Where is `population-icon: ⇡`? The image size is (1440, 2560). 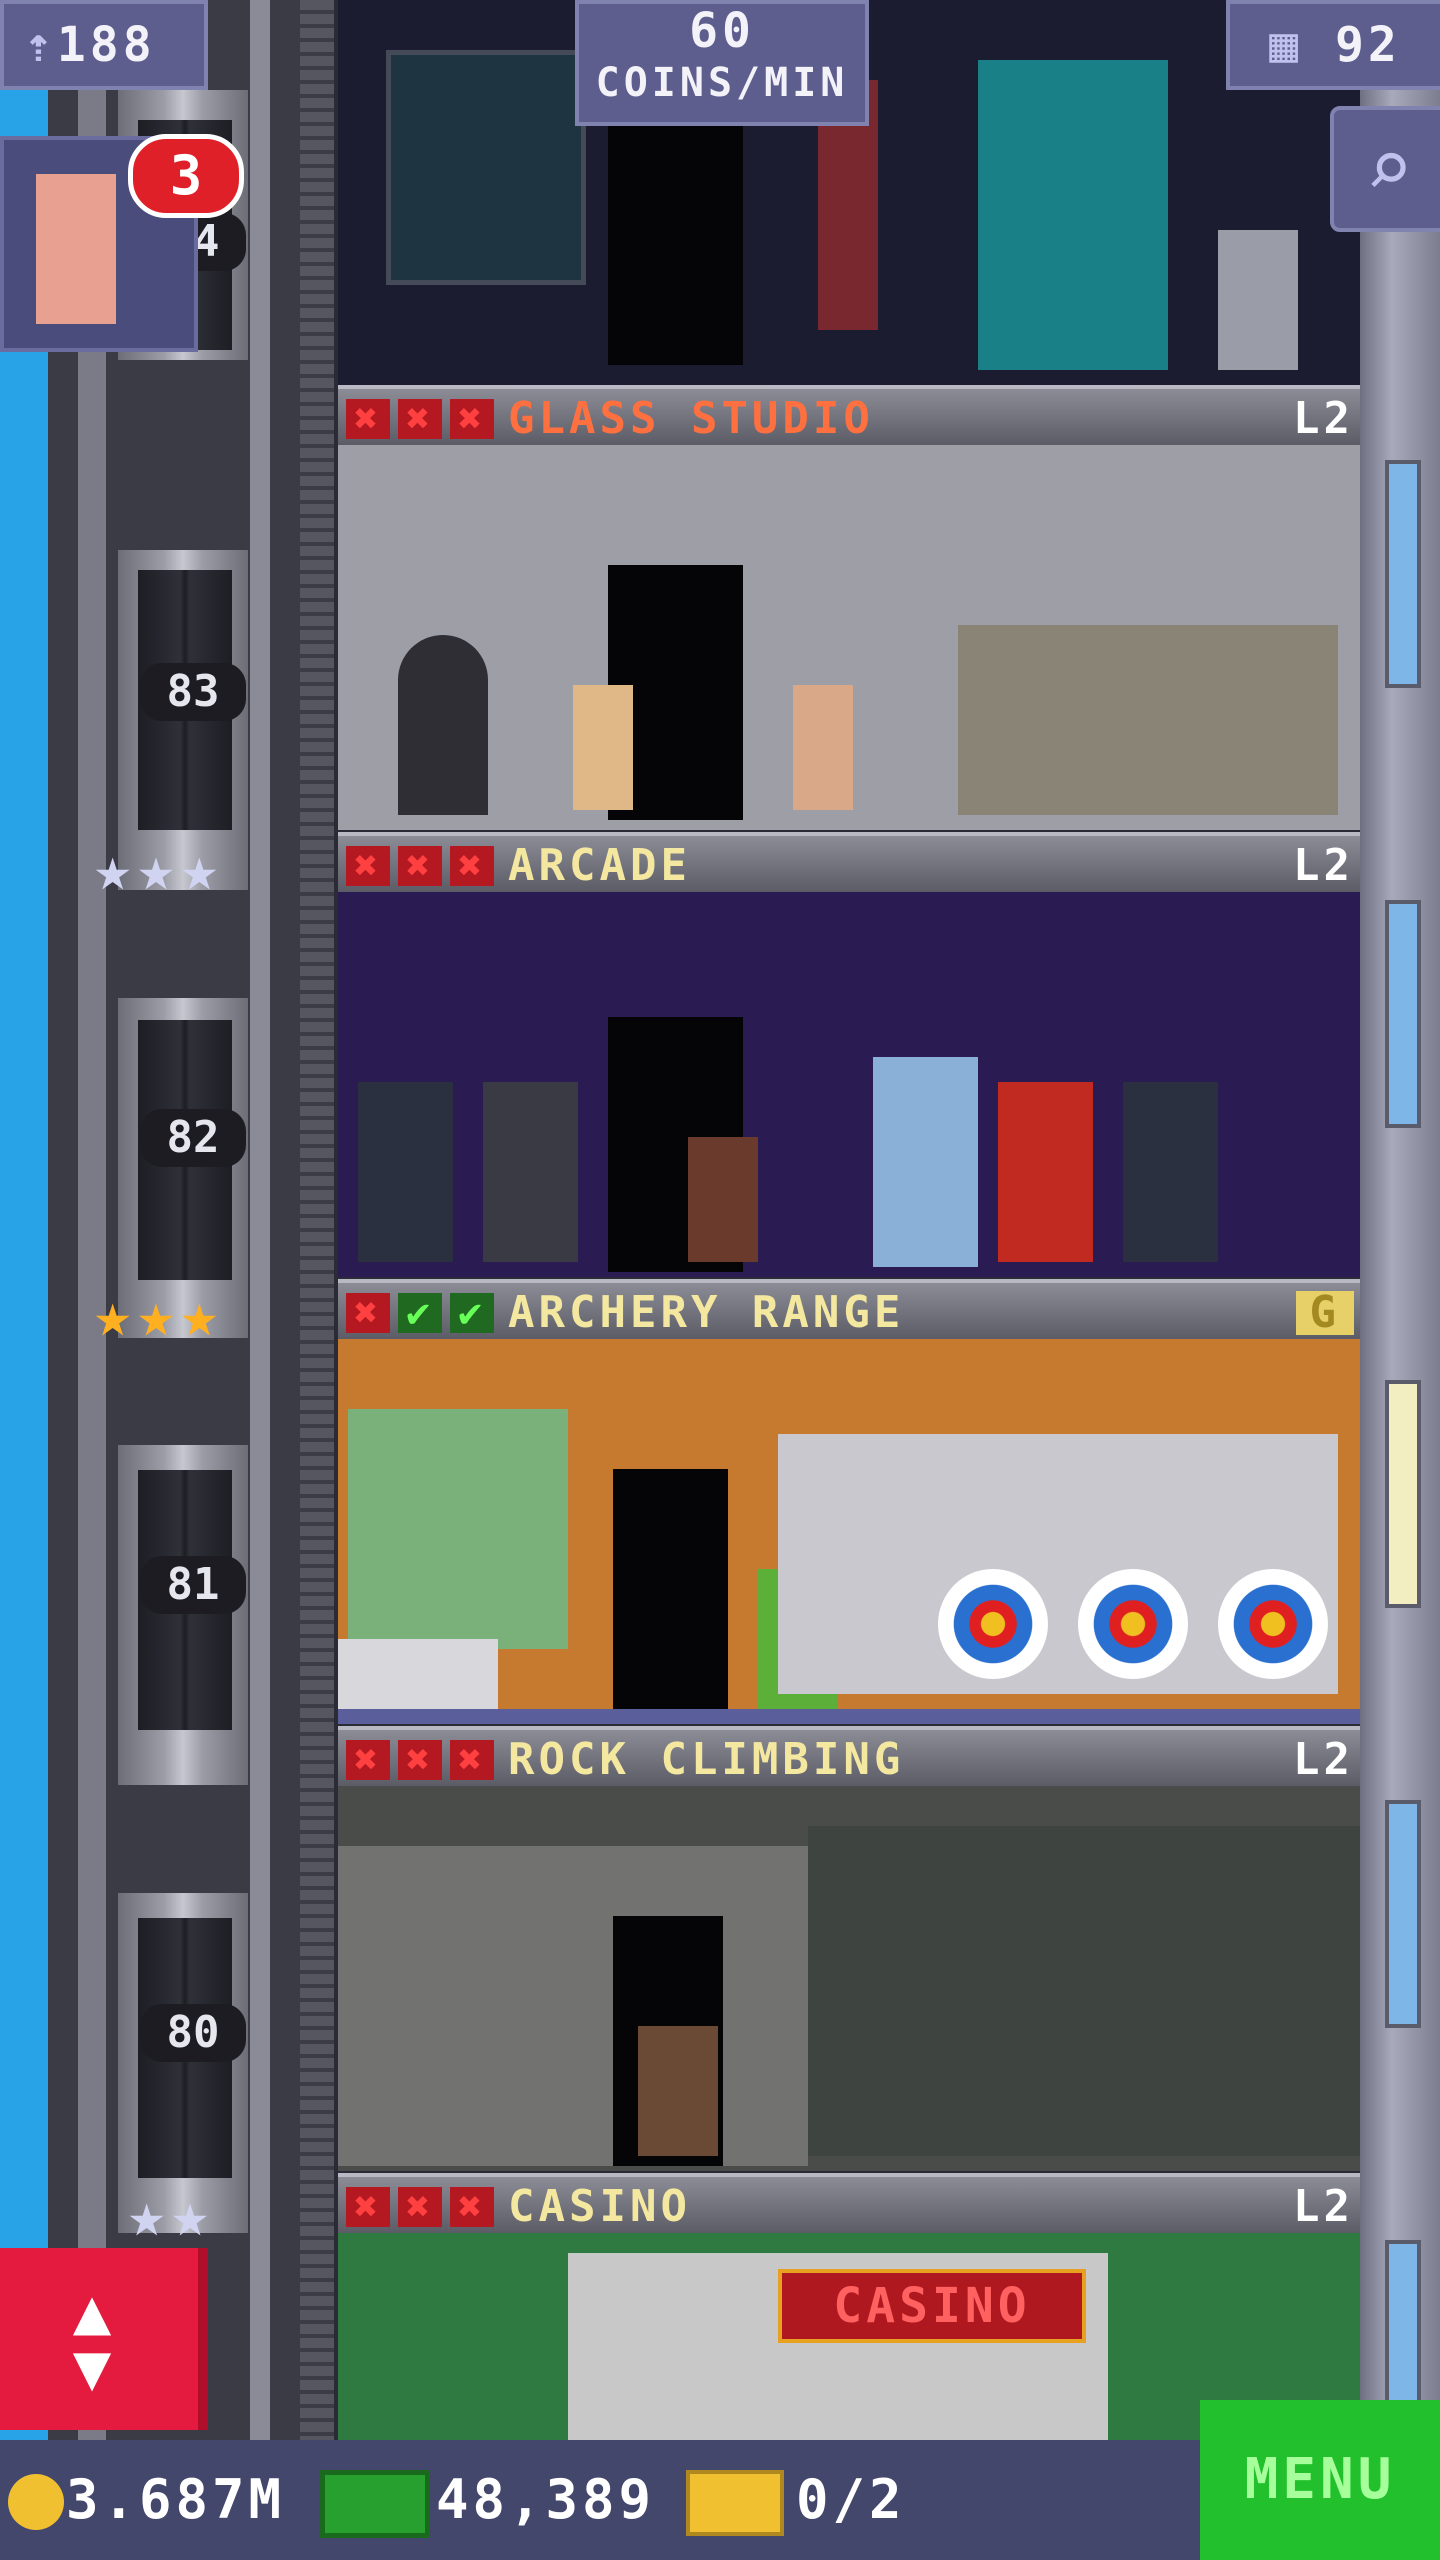
population-icon: ⇡ is located at coordinates (40, 45).